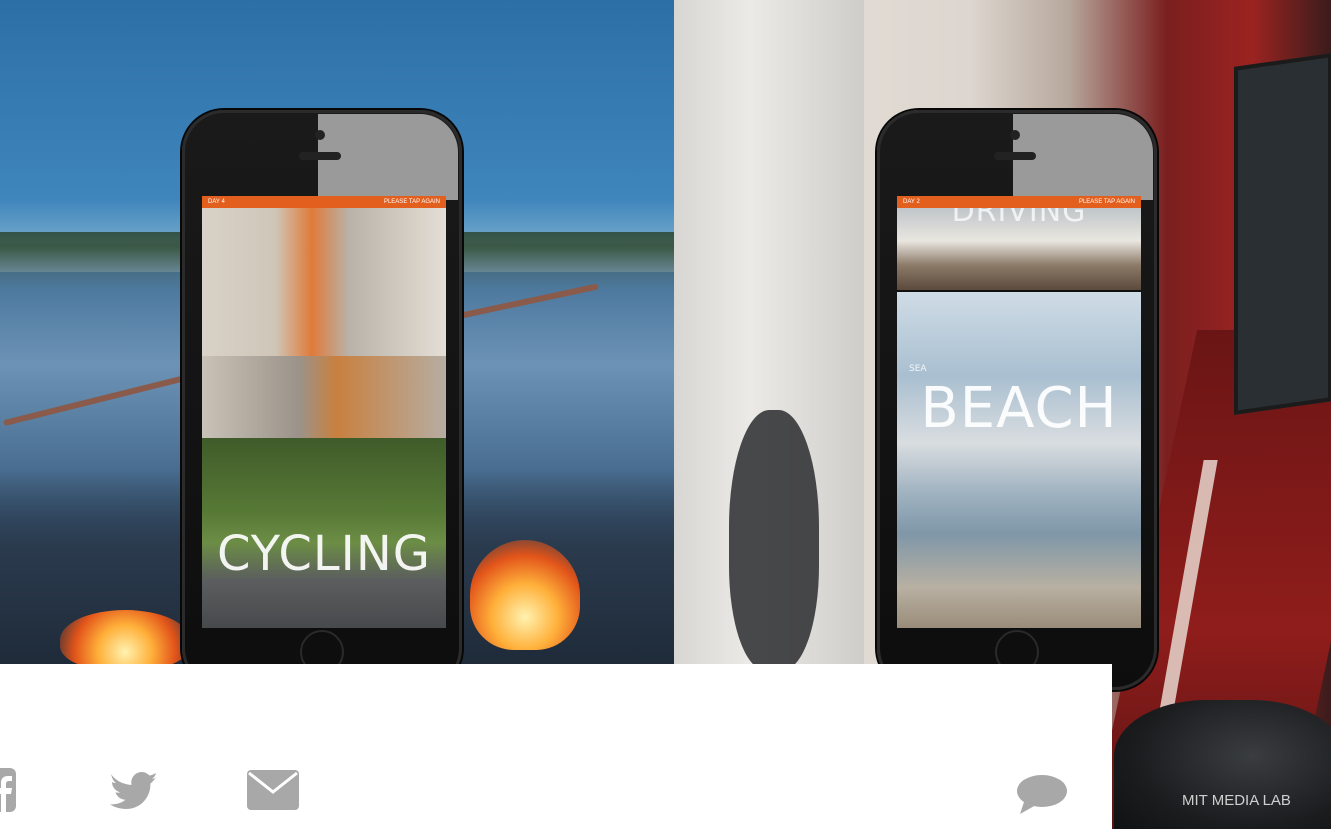 The width and height of the screenshot is (1331, 829). What do you see at coordinates (1282, 234) in the screenshot?
I see `bus-window` at bounding box center [1282, 234].